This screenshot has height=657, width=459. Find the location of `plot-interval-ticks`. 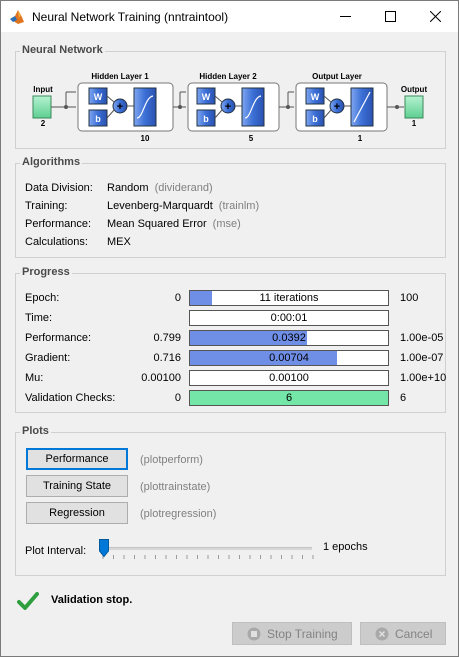

plot-interval-ticks is located at coordinates (208, 557).